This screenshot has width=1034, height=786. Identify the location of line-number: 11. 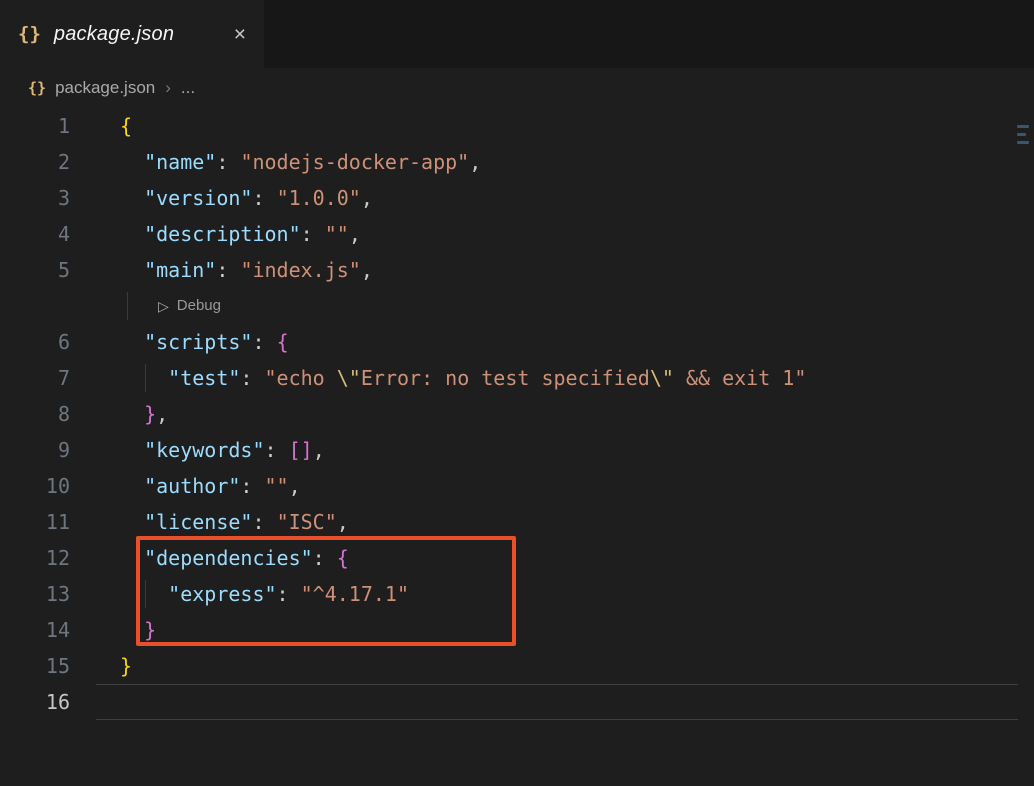
(35, 522).